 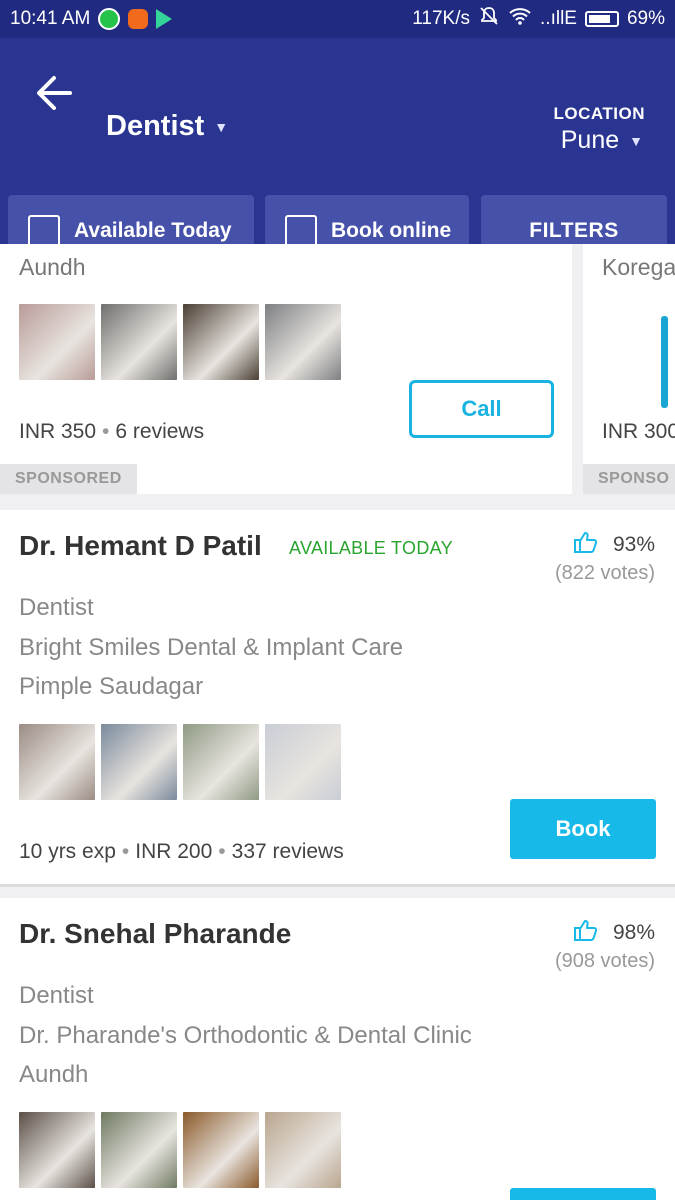 I want to click on whatsapp-icon, so click(x=109, y=19).